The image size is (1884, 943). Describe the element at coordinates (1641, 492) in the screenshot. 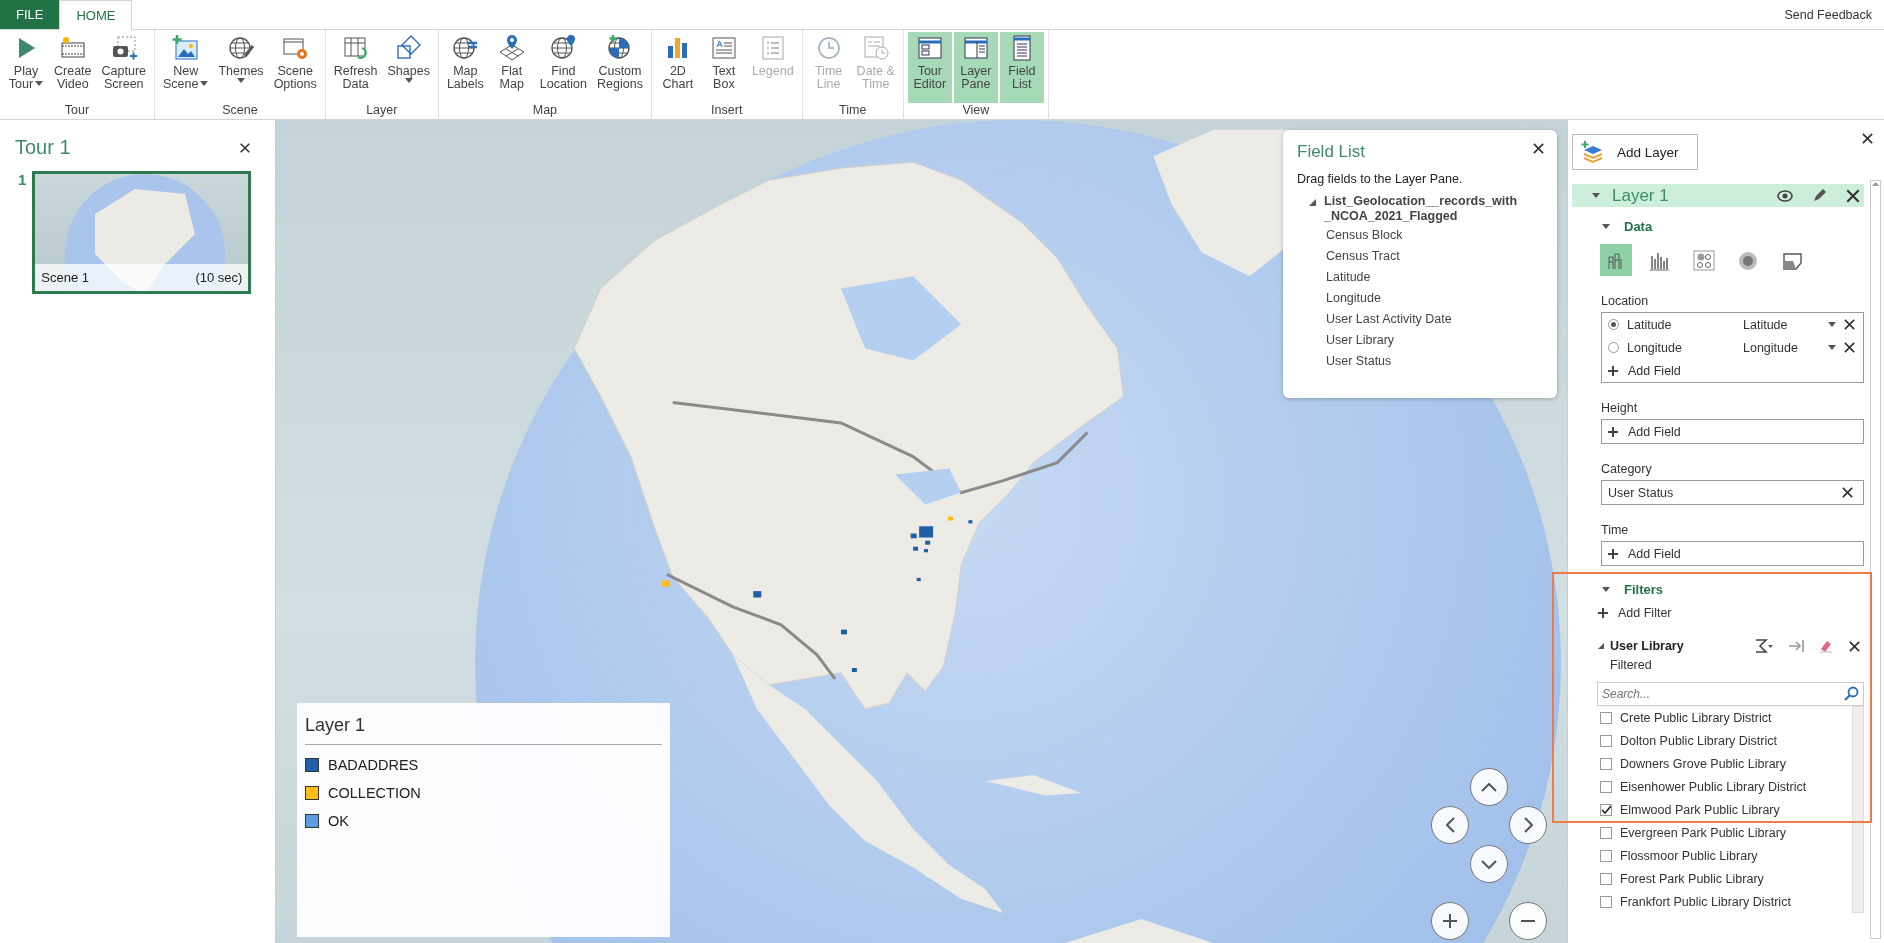

I see `field-name: User Status` at that location.